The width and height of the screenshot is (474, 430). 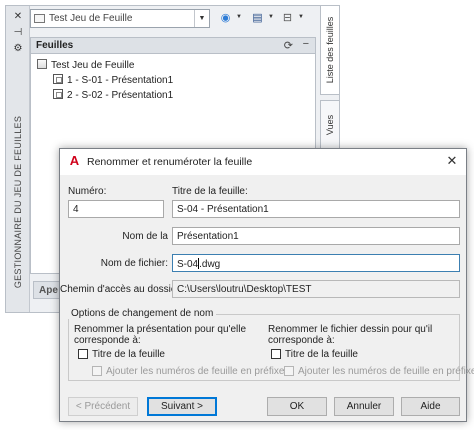 What do you see at coordinates (289, 371) in the screenshot?
I see `file-prefix-checkbox` at bounding box center [289, 371].